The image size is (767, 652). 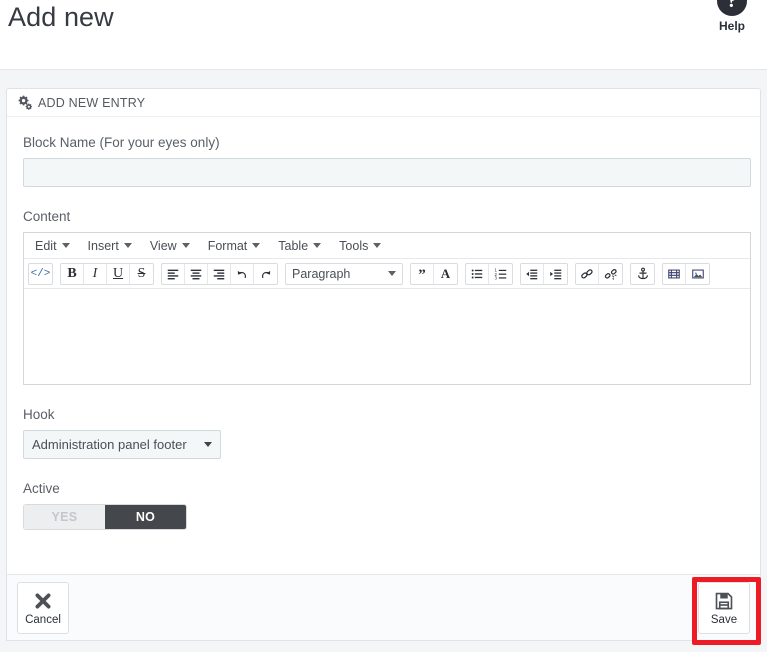 I want to click on editor-menu-format: Format, so click(x=234, y=246).